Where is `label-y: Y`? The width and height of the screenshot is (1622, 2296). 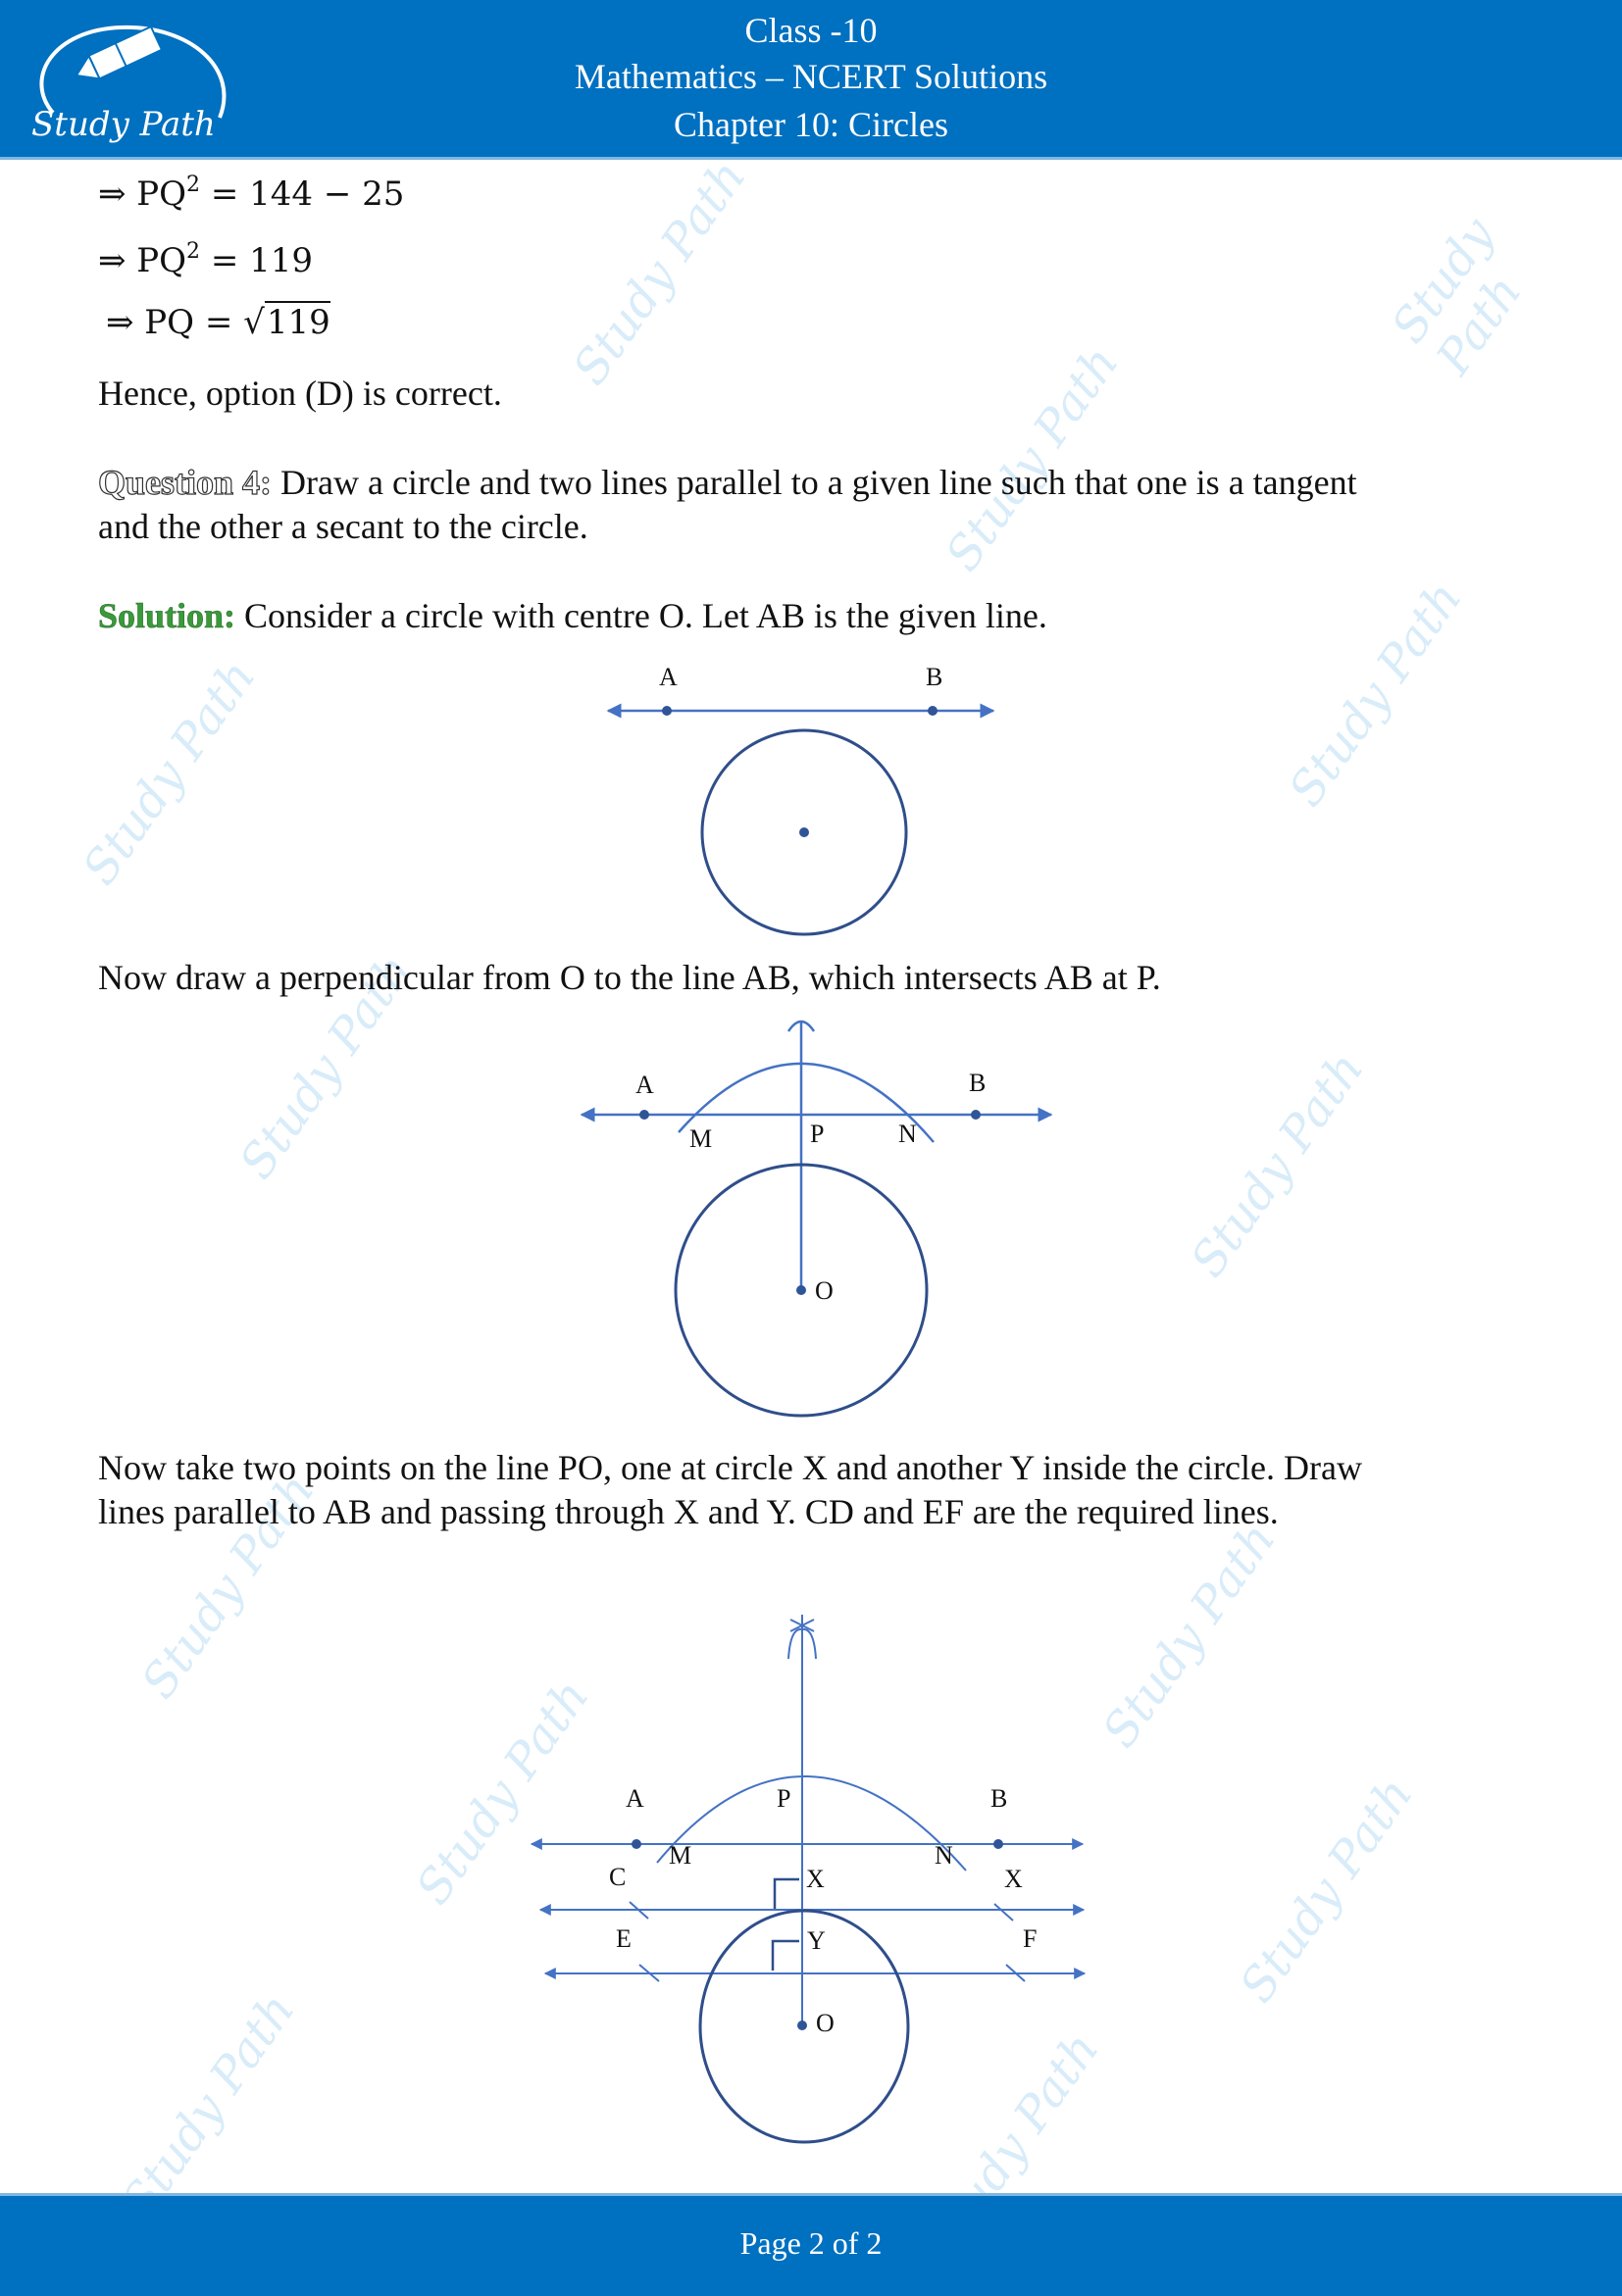 label-y: Y is located at coordinates (817, 1940).